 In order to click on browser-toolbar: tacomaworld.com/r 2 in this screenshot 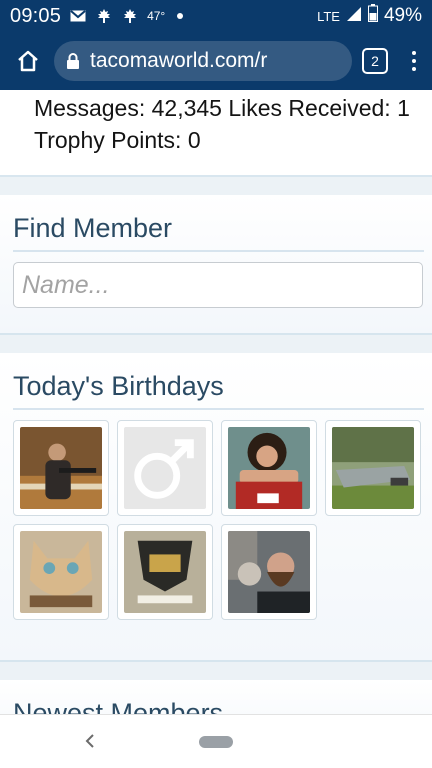, I will do `click(216, 61)`.